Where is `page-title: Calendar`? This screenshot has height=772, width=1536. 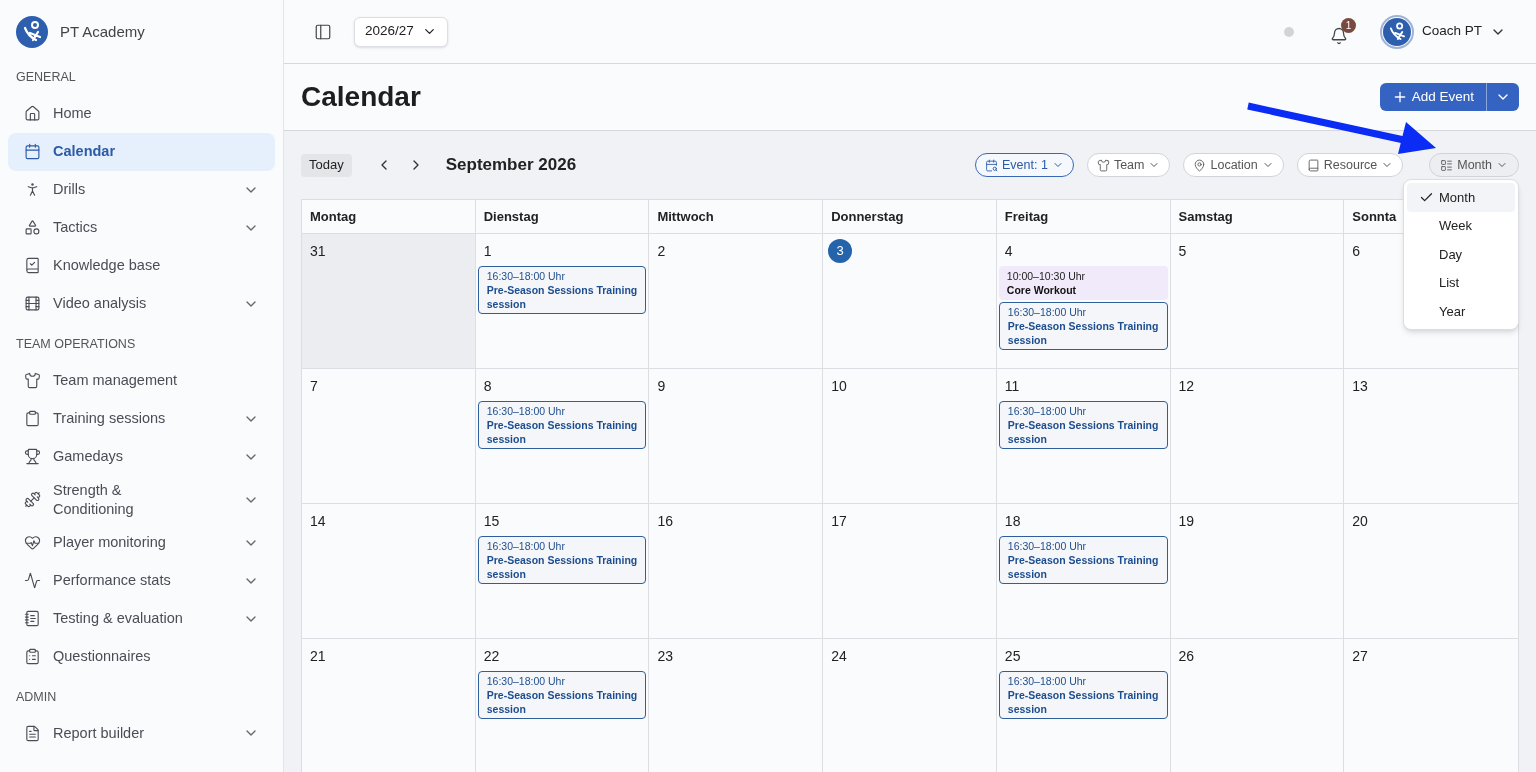 page-title: Calendar is located at coordinates (361, 97).